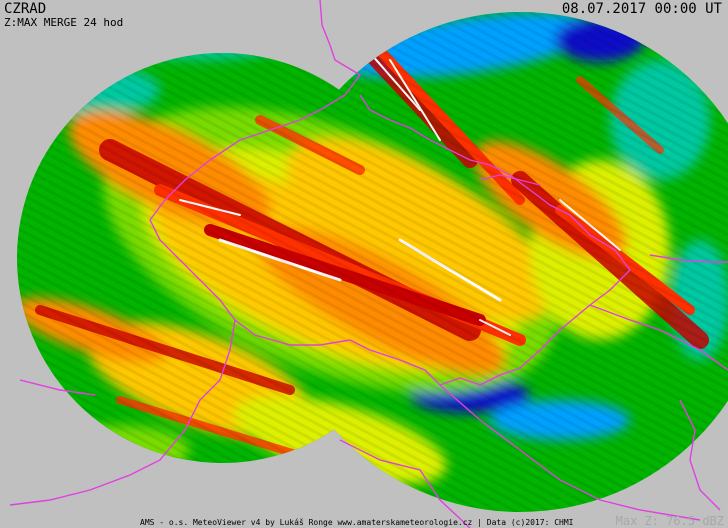 This screenshot has height=528, width=728. I want to click on max-reflectivity-value: Max Z: 76.5 dBZ, so click(669, 521).